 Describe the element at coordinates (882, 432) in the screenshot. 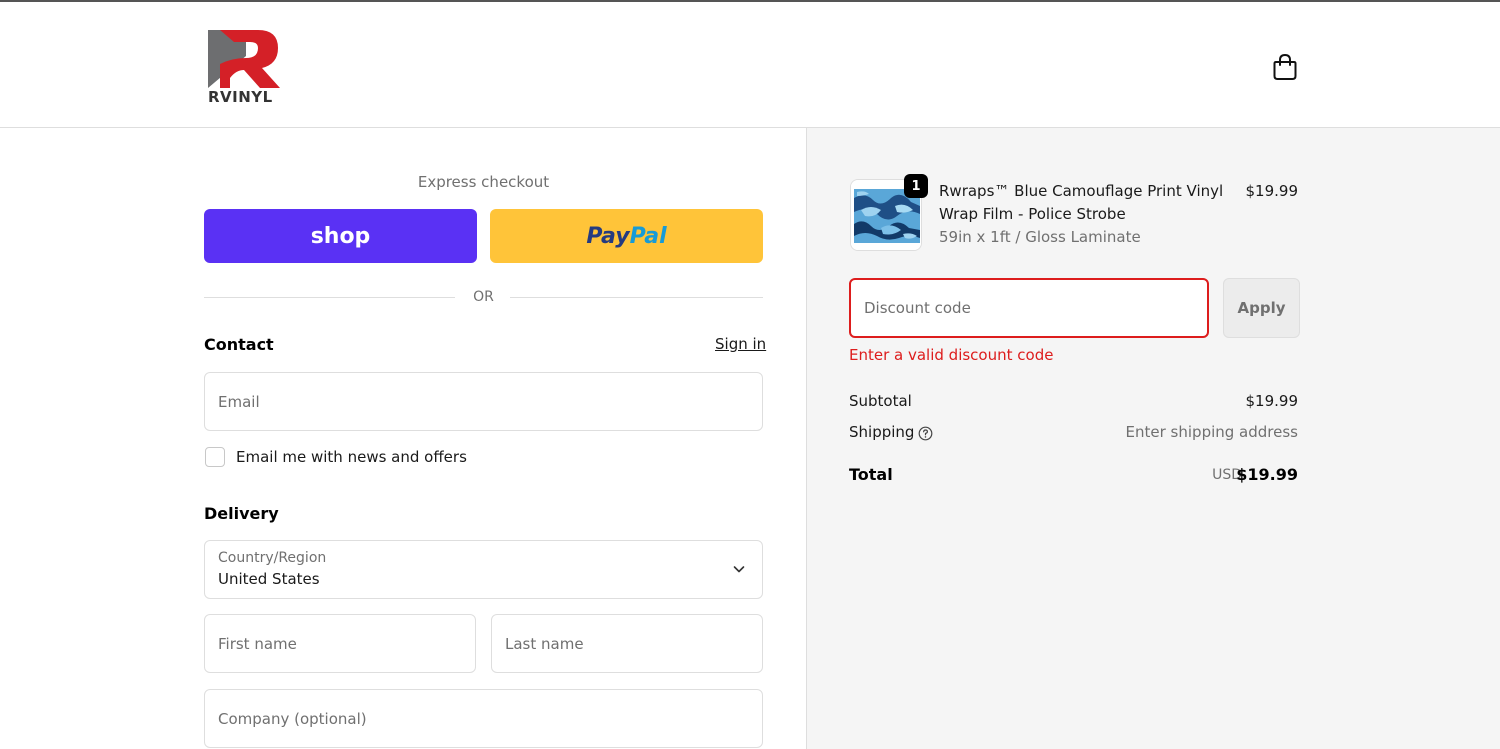

I see `shipping-label: Shipping` at that location.